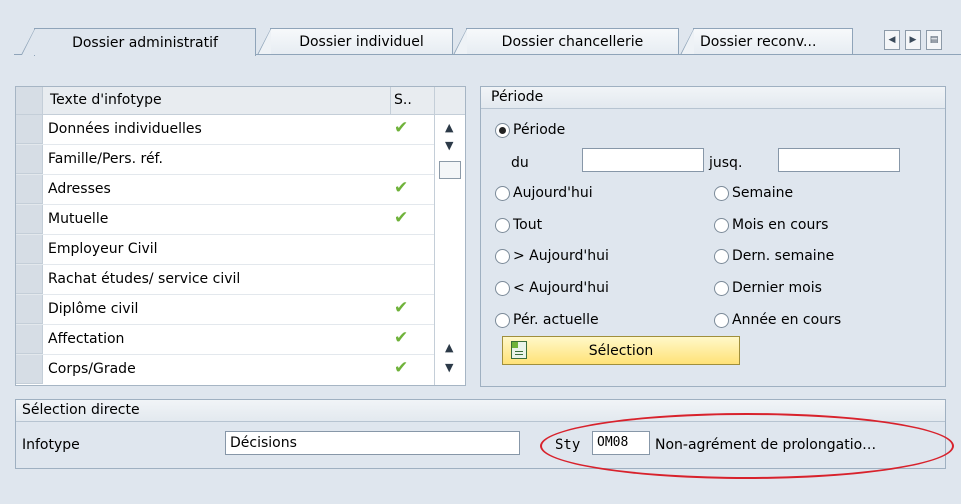  What do you see at coordinates (502, 130) in the screenshot?
I see `radio-selected-icon` at bounding box center [502, 130].